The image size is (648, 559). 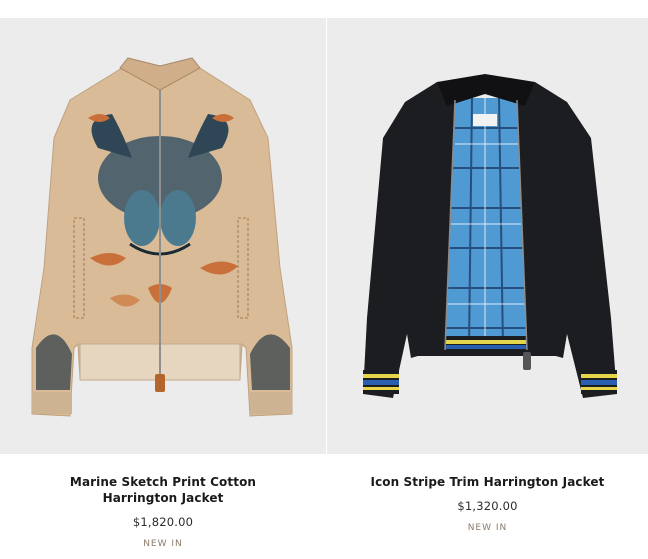 I want to click on product-price: $1,820.00, so click(x=163, y=522).